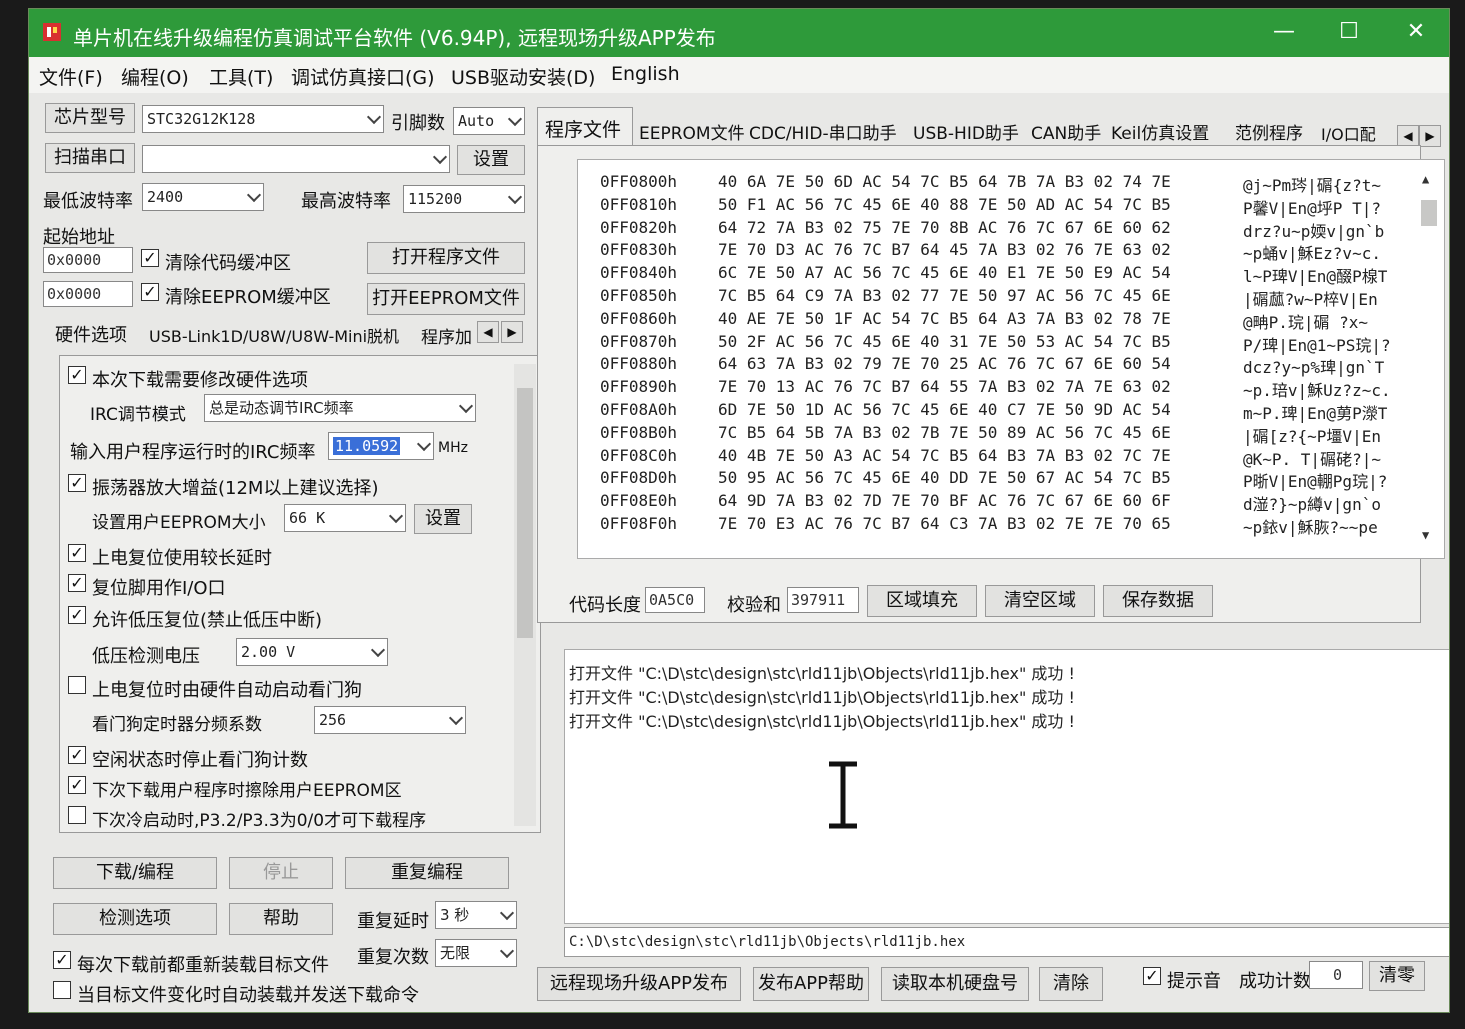  What do you see at coordinates (77, 553) in the screenshot?
I see `long-delay-checkbox: ✓` at bounding box center [77, 553].